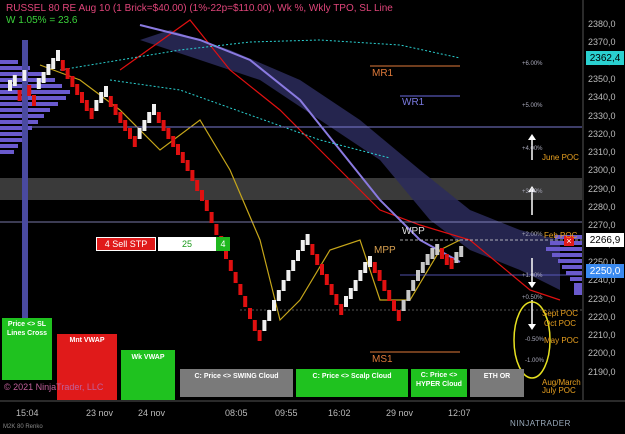 Image resolution: width=625 pixels, height=434 pixels. I want to click on scalp-cloud-button: C: Price <> Scalp Cloud, so click(352, 383).